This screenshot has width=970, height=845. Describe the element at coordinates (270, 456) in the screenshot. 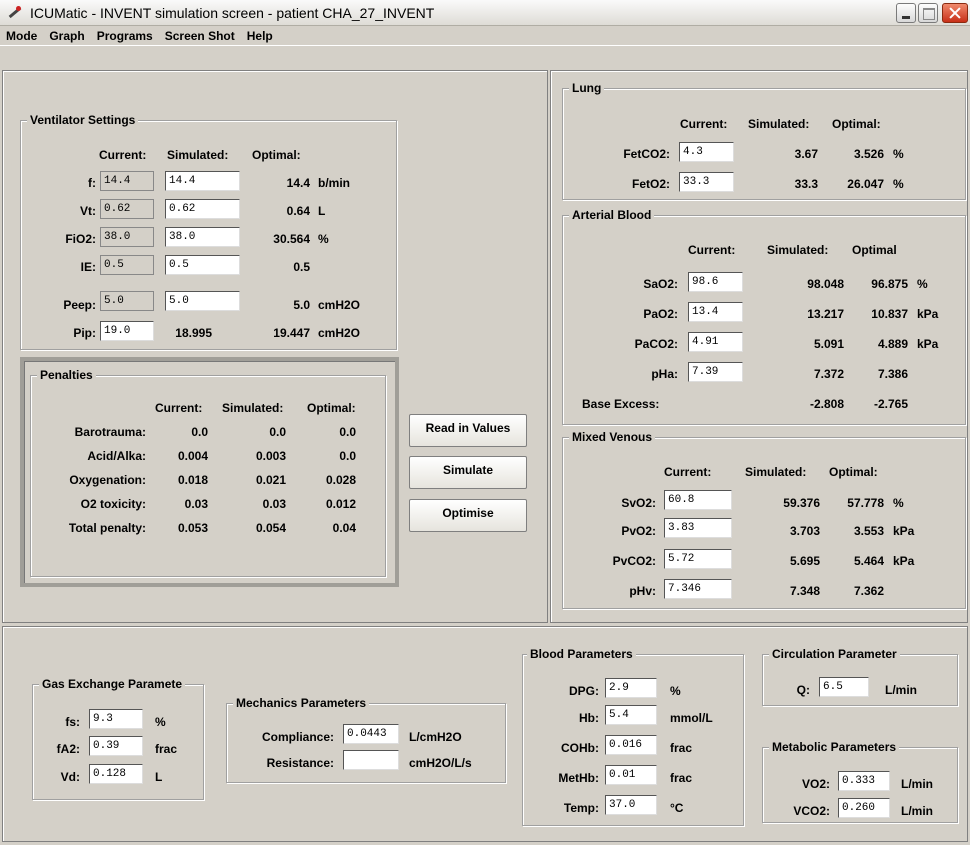

I see `pen-acid-simulated: 0.003` at that location.